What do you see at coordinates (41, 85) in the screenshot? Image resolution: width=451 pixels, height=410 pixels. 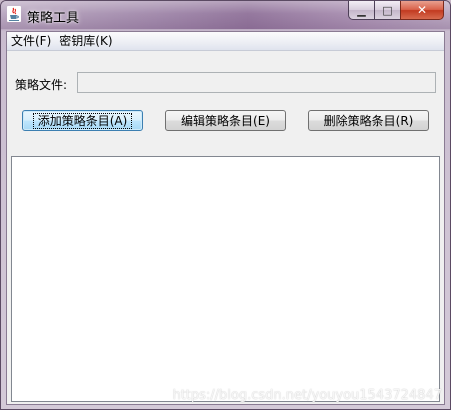 I see `policy-file-label: 策略文件:` at bounding box center [41, 85].